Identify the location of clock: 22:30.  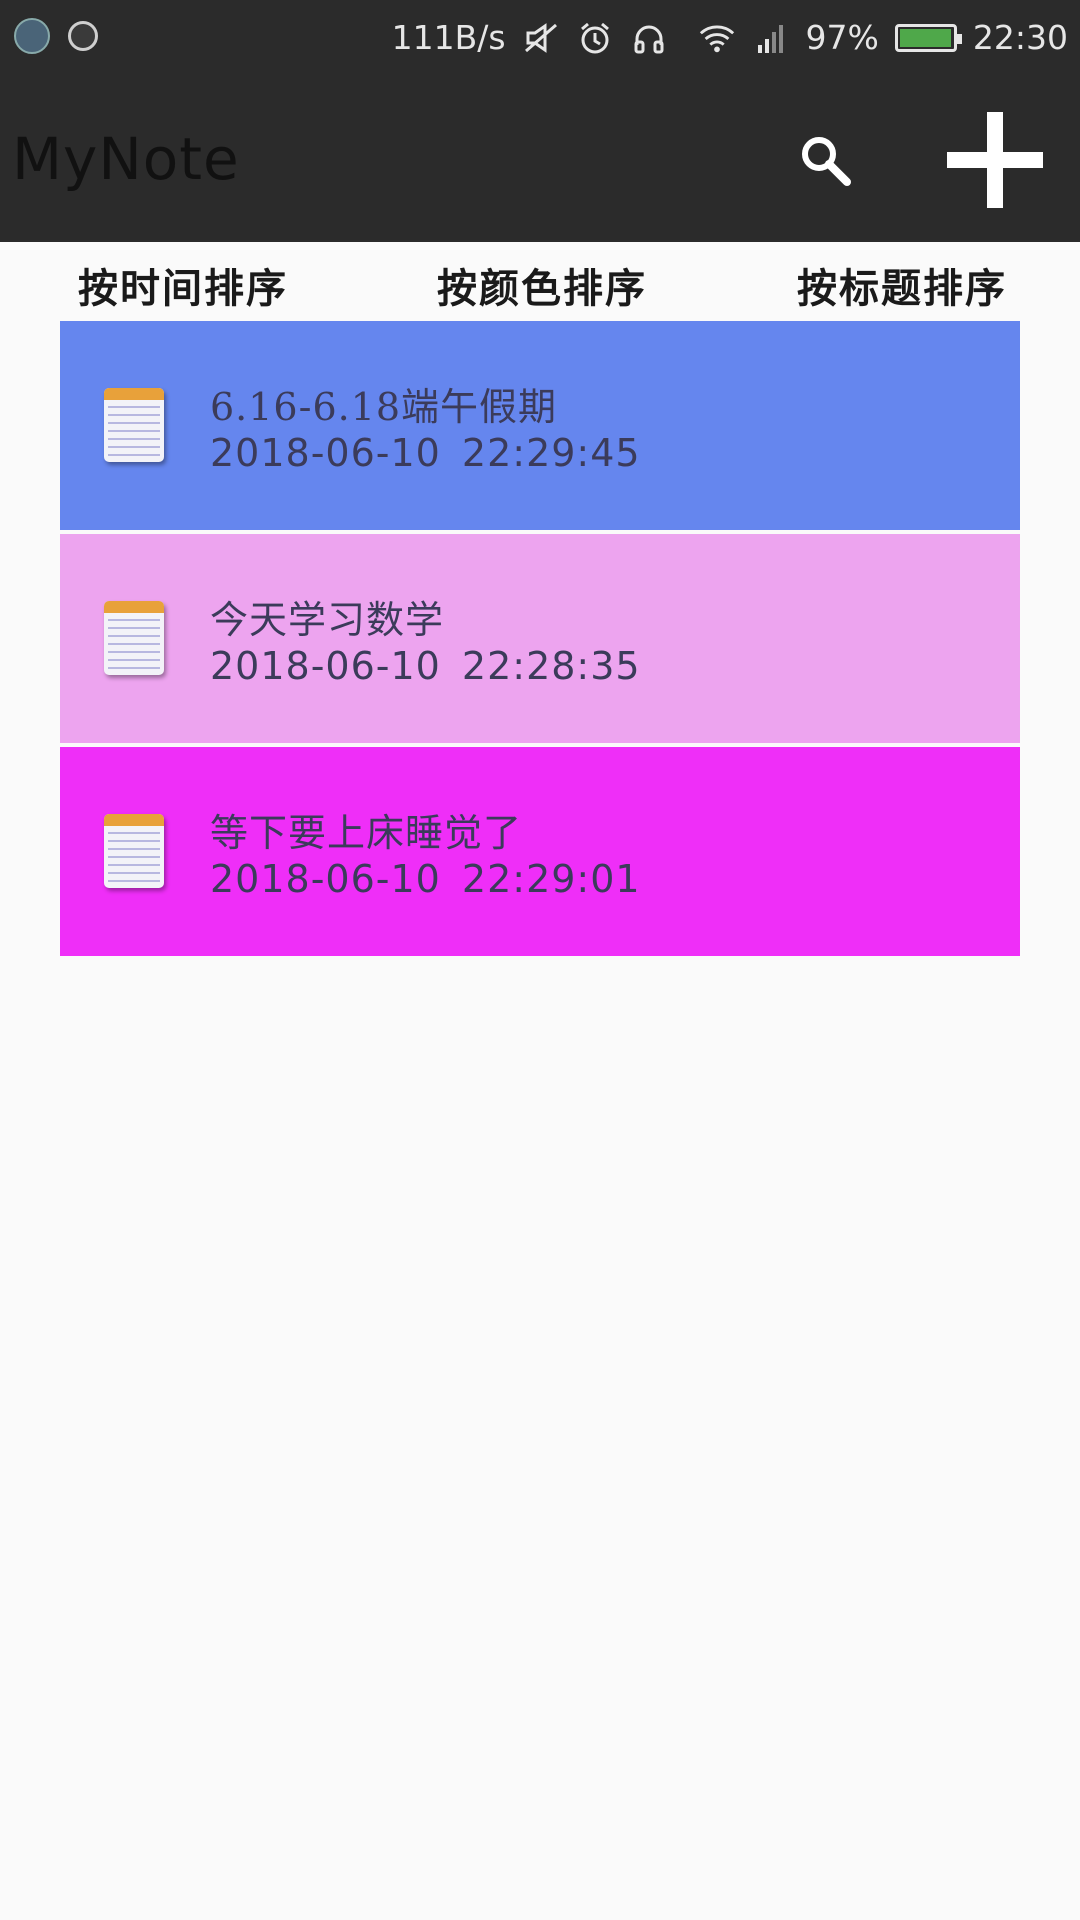
(1020, 37).